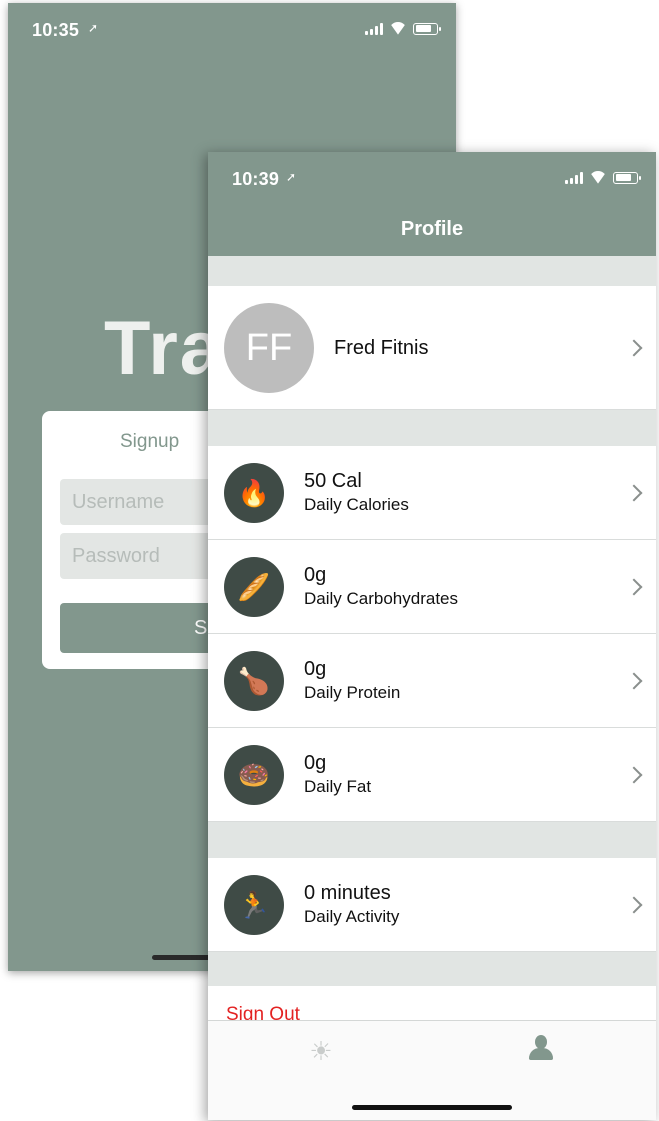  I want to click on status-time: 10:35, so click(56, 30).